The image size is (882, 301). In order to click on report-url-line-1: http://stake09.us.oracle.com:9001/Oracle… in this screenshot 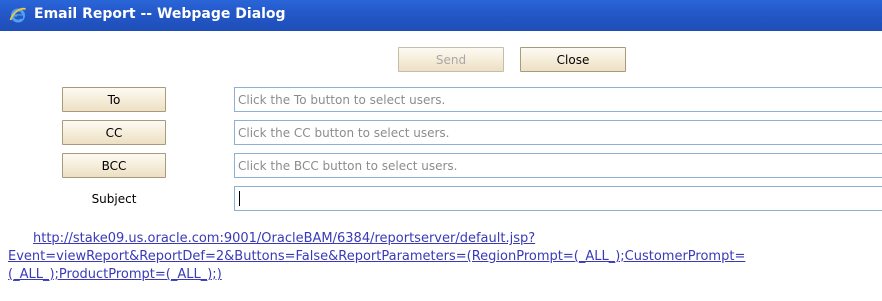, I will do `click(284, 238)`.